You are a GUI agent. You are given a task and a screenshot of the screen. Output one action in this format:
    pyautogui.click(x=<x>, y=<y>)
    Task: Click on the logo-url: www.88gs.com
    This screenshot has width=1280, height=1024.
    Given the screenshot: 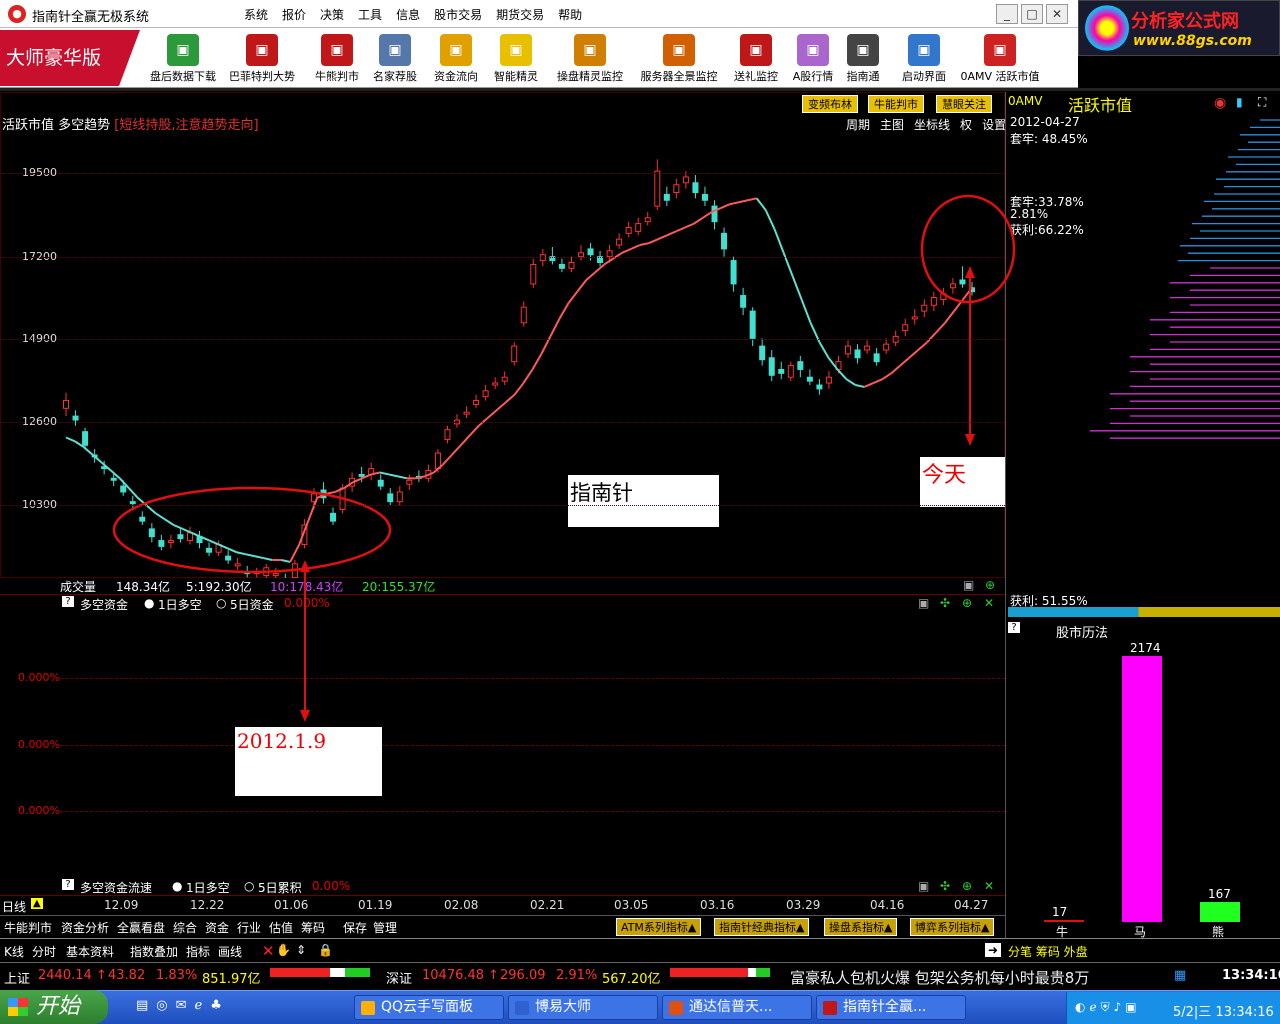 What is the action you would take?
    pyautogui.click(x=1192, y=41)
    